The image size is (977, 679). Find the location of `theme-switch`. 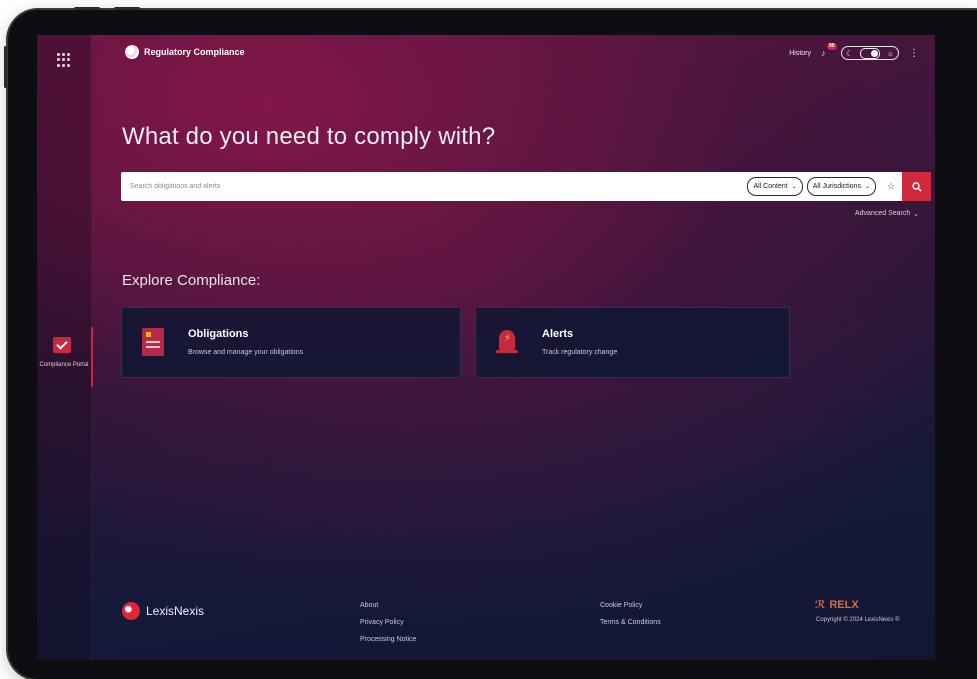

theme-switch is located at coordinates (869, 53).